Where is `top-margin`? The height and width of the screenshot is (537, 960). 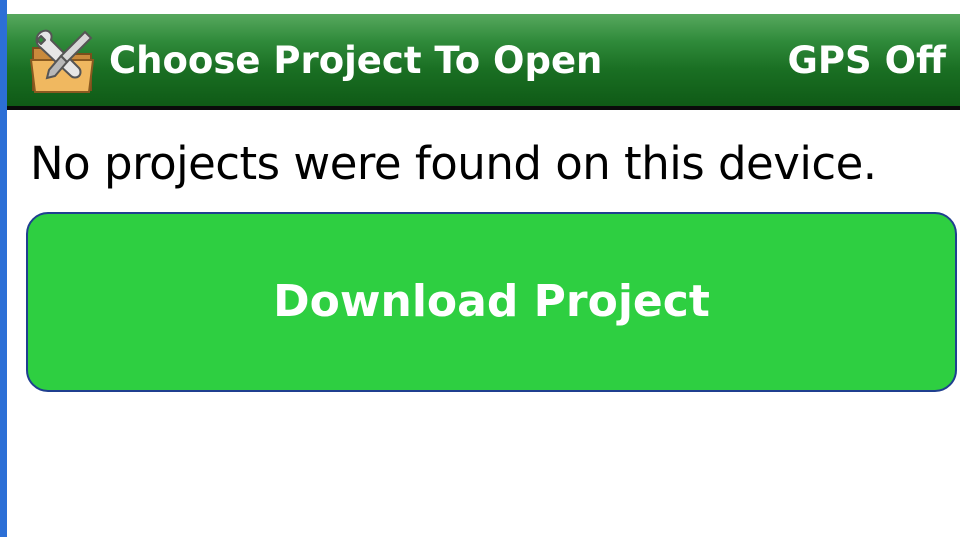
top-margin is located at coordinates (483, 7).